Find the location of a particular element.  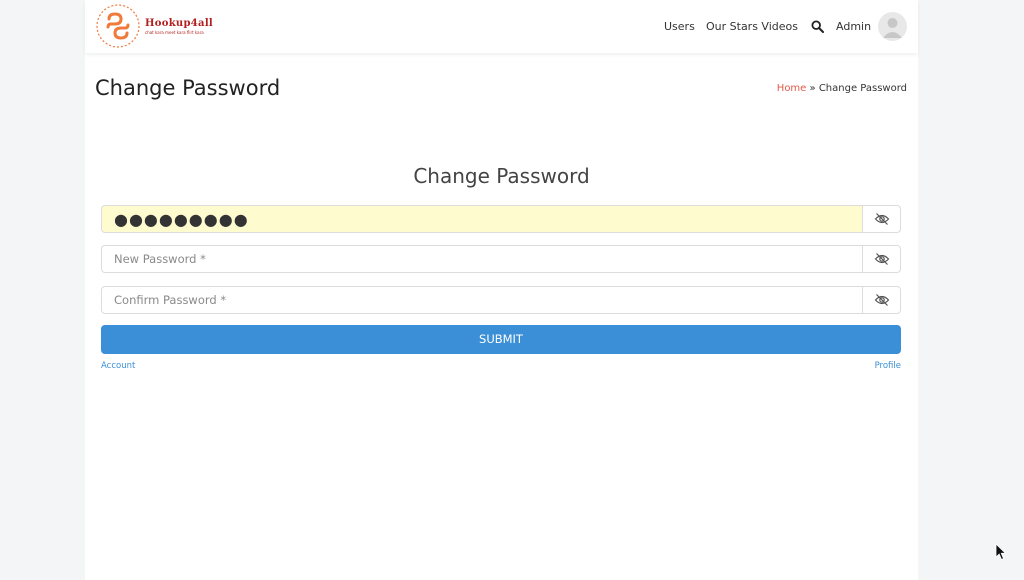

confirm-password-field is located at coordinates (501, 300).